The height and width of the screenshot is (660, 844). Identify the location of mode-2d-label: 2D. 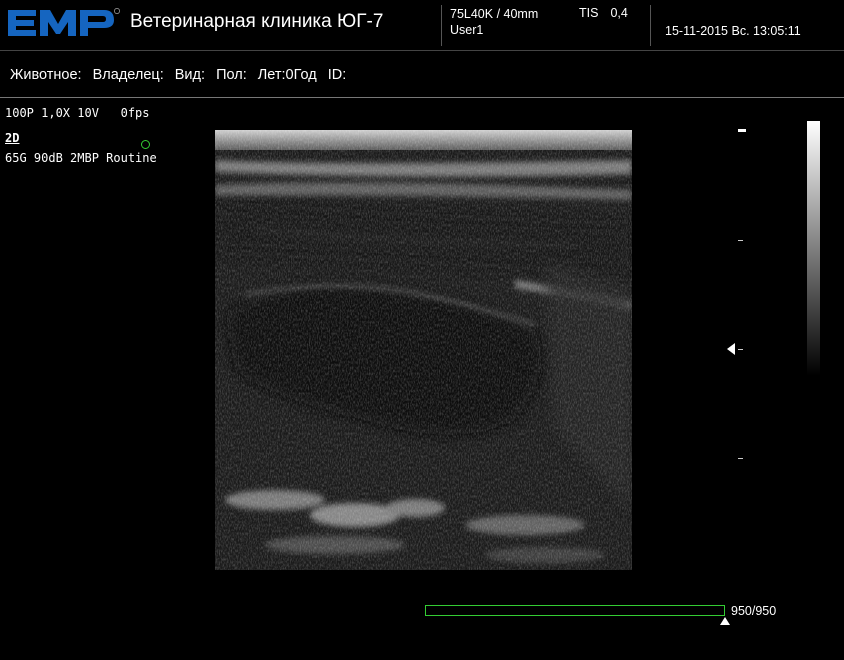
(12, 138).